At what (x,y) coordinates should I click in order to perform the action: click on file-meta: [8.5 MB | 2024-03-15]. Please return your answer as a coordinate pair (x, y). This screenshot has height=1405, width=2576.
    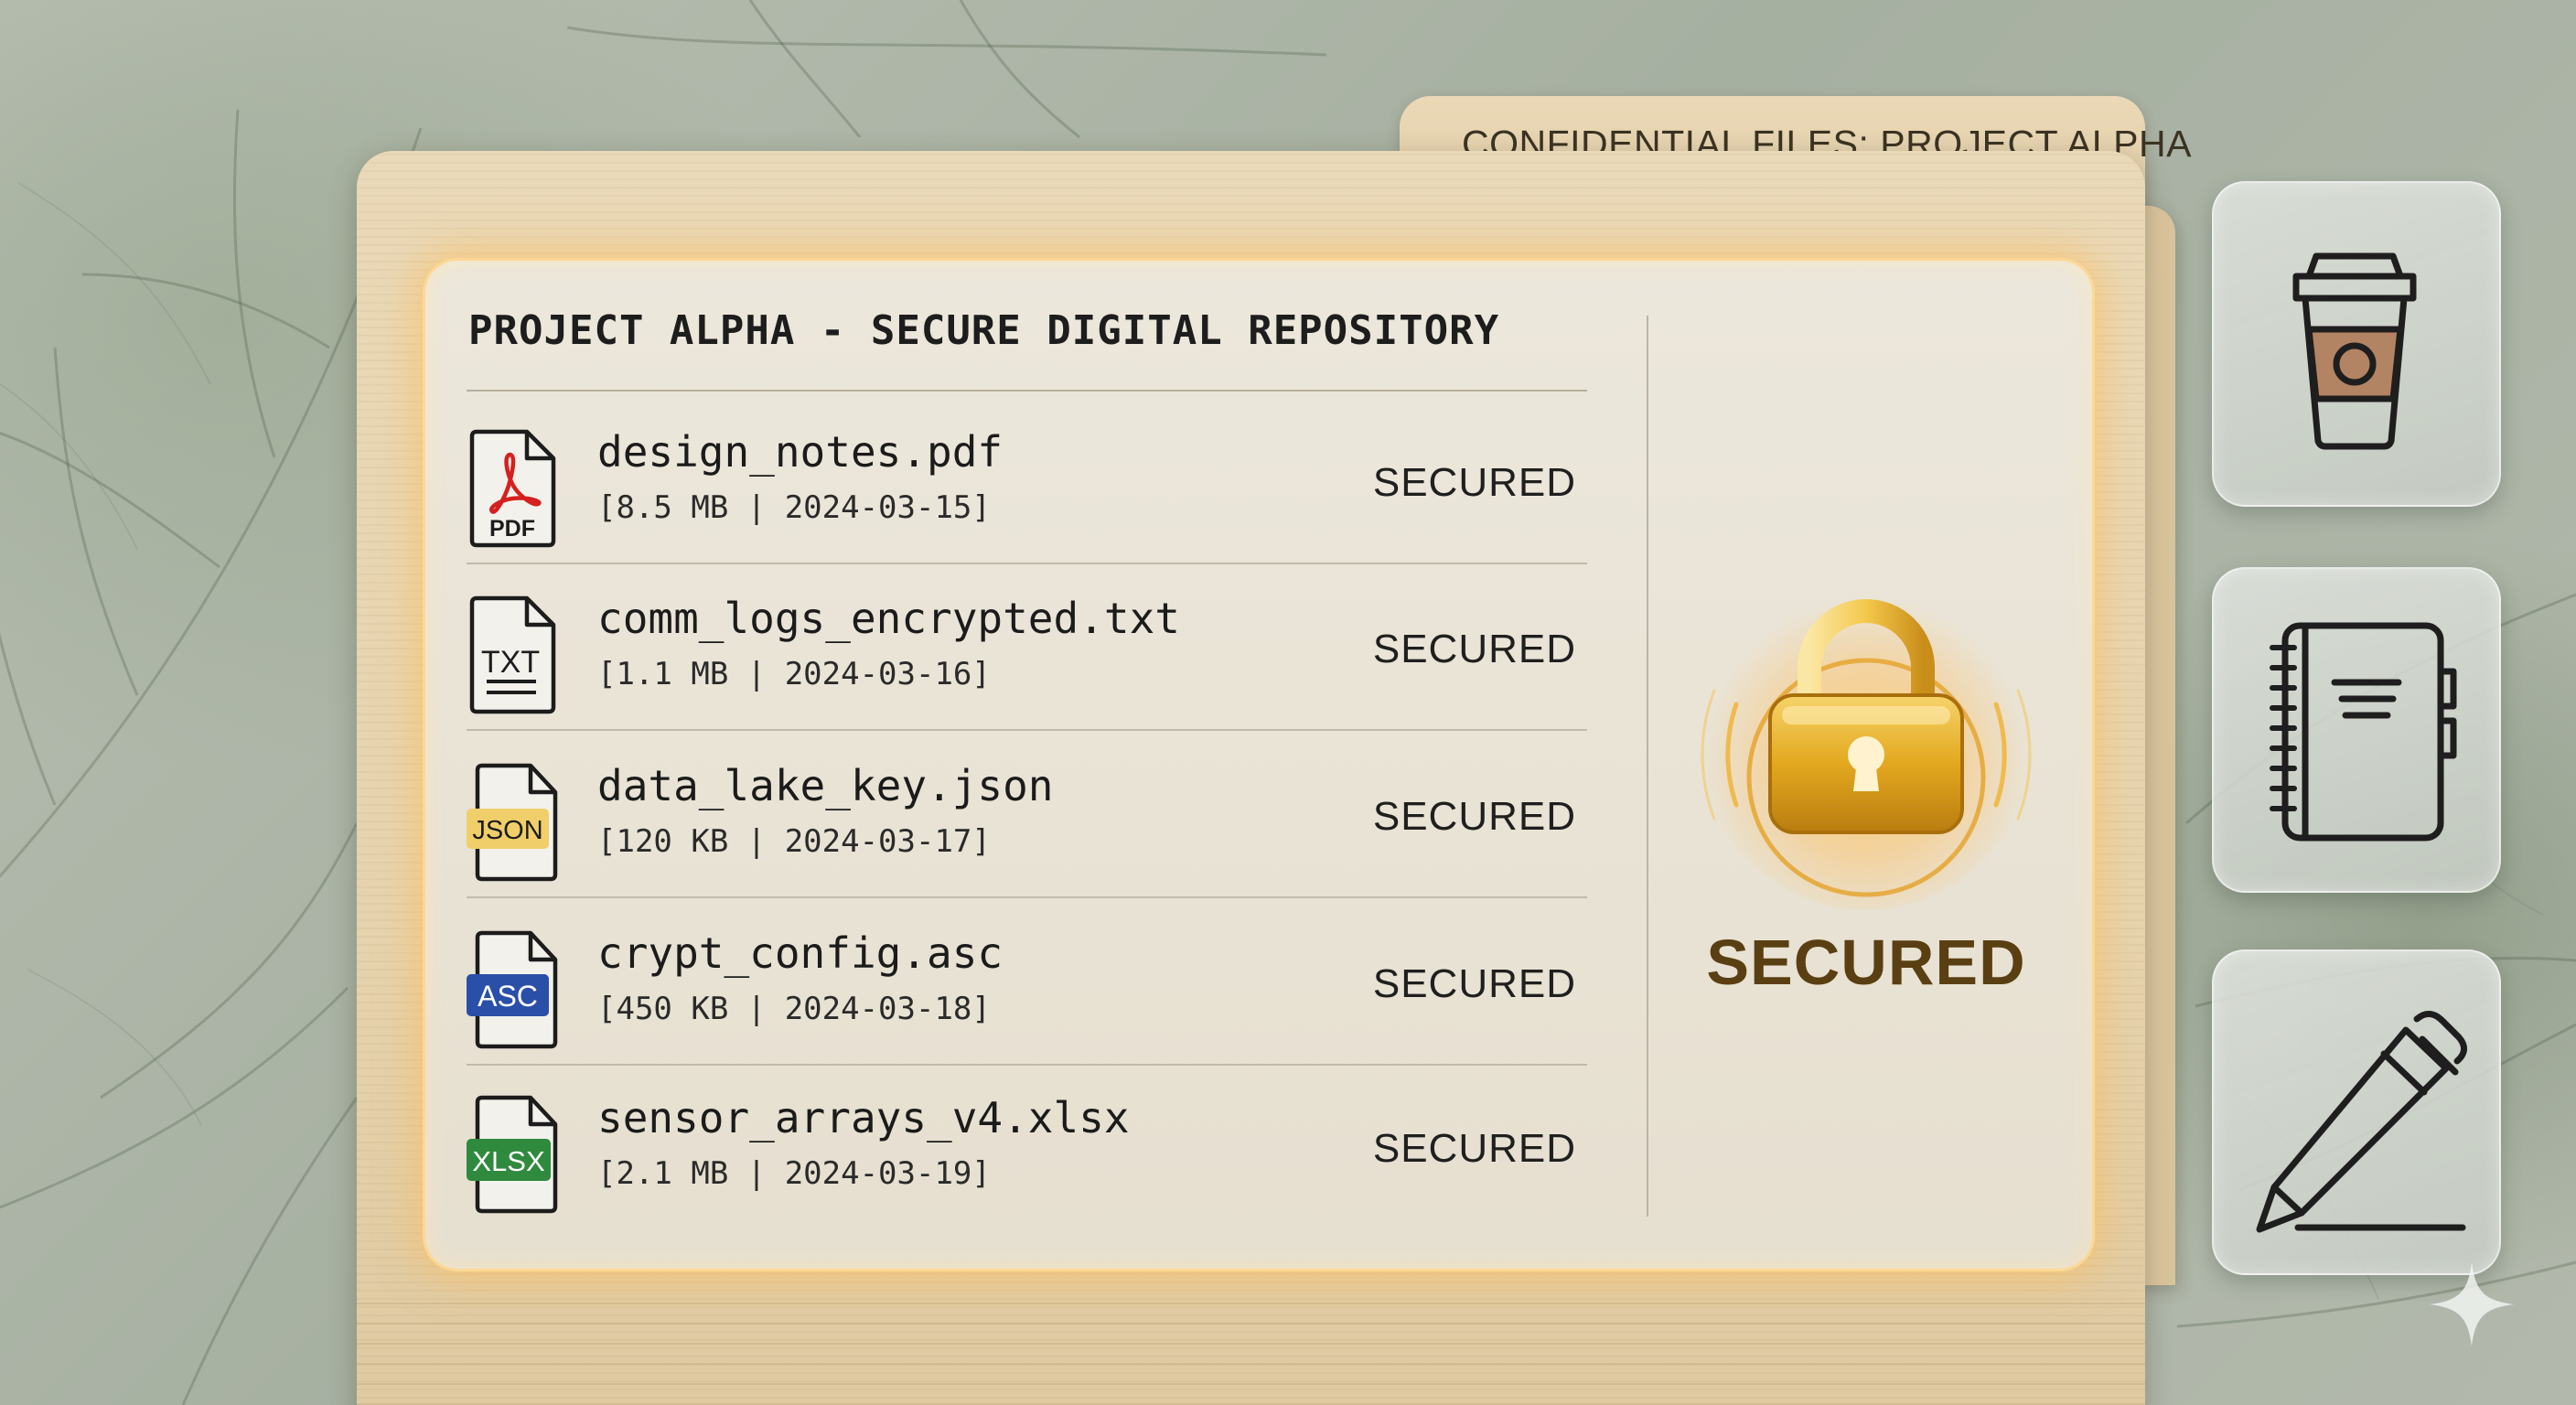
    Looking at the image, I should click on (794, 508).